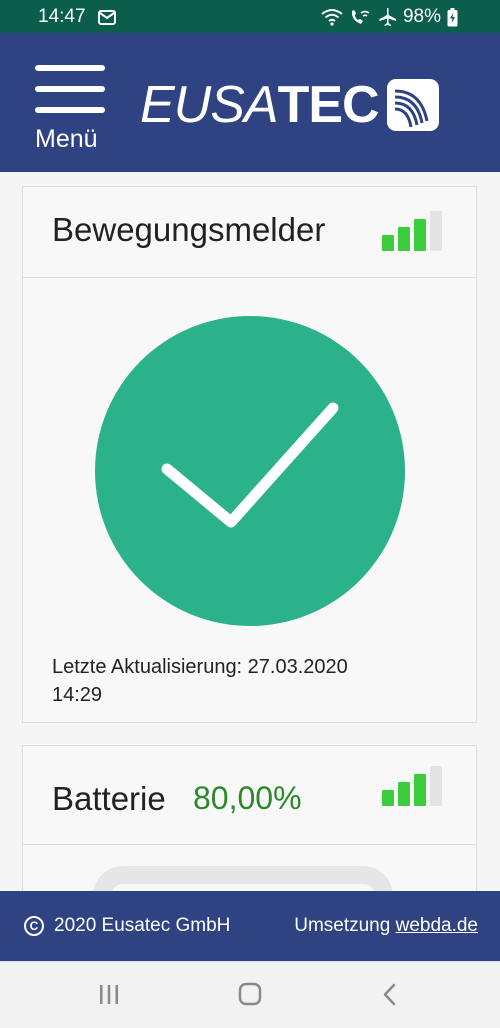 The width and height of the screenshot is (500, 1028). I want to click on recent-apps-button, so click(109, 995).